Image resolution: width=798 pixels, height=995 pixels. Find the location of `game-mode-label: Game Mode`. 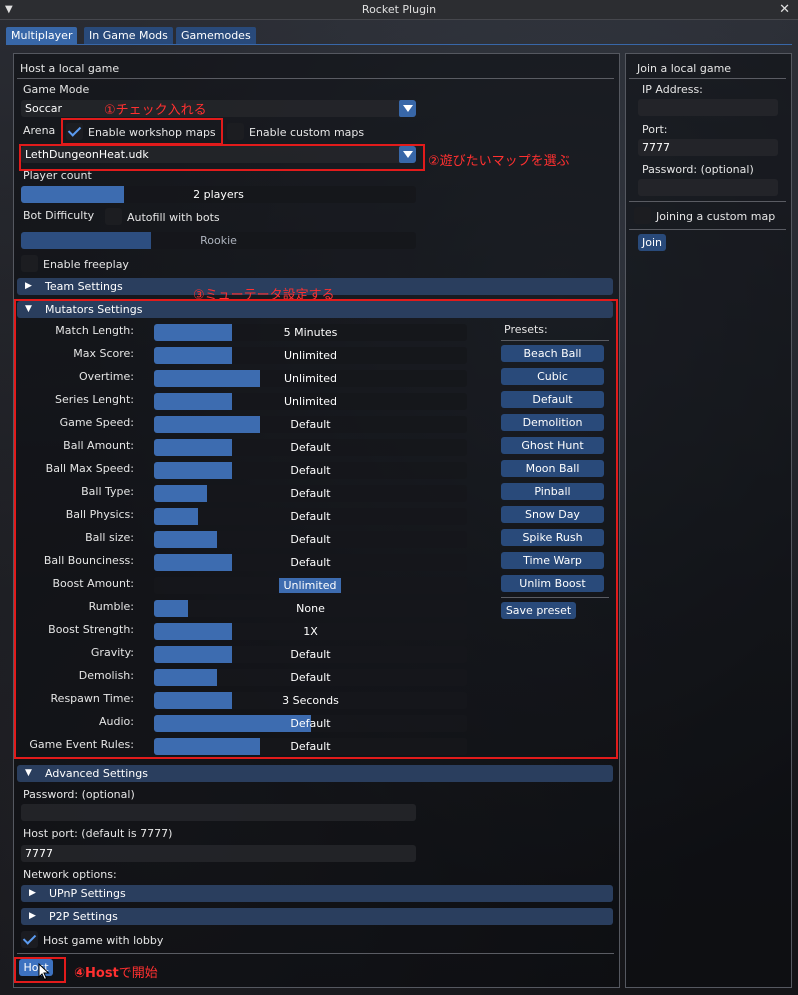

game-mode-label: Game Mode is located at coordinates (56, 89).